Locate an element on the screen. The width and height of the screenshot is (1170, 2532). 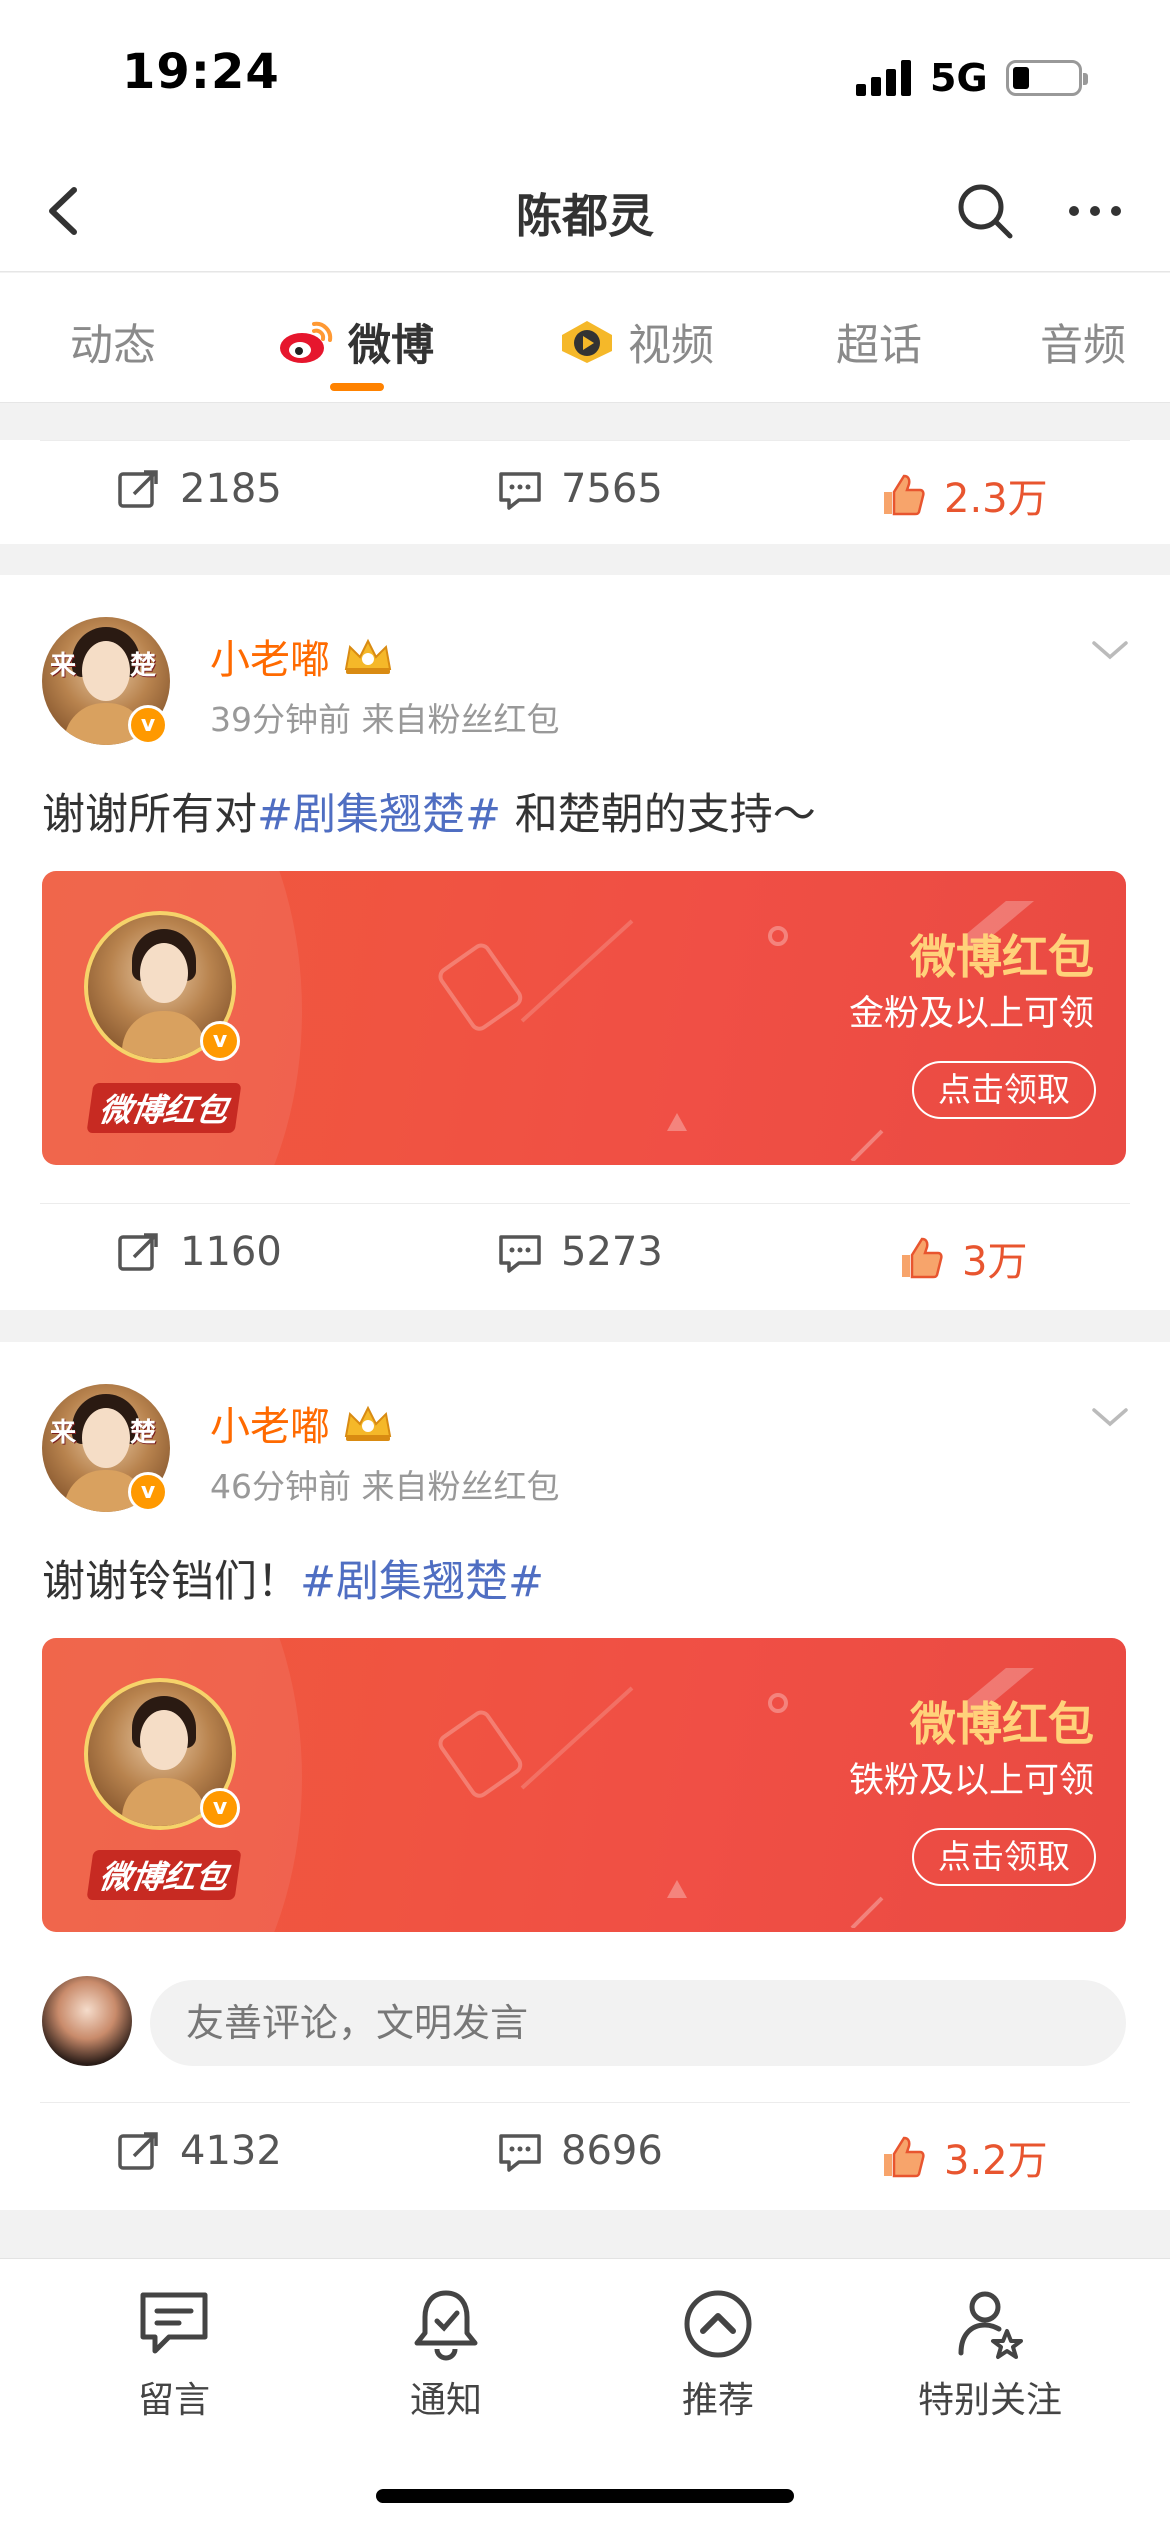
comment-input: 友善评论，文明发言 is located at coordinates (638, 2023).